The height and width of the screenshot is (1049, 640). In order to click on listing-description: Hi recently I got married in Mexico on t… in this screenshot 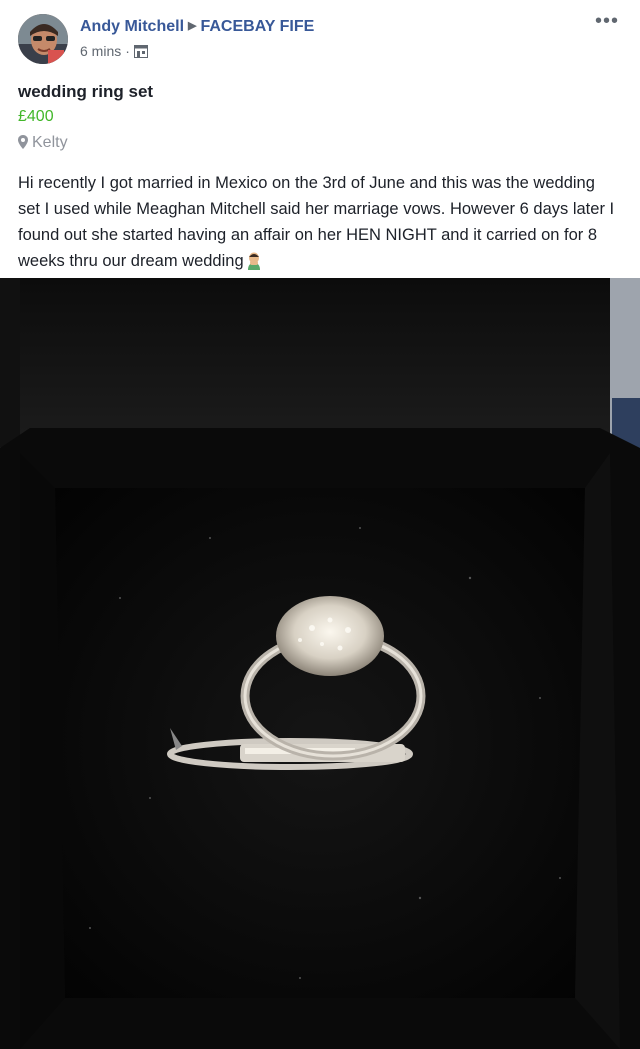, I will do `click(318, 224)`.